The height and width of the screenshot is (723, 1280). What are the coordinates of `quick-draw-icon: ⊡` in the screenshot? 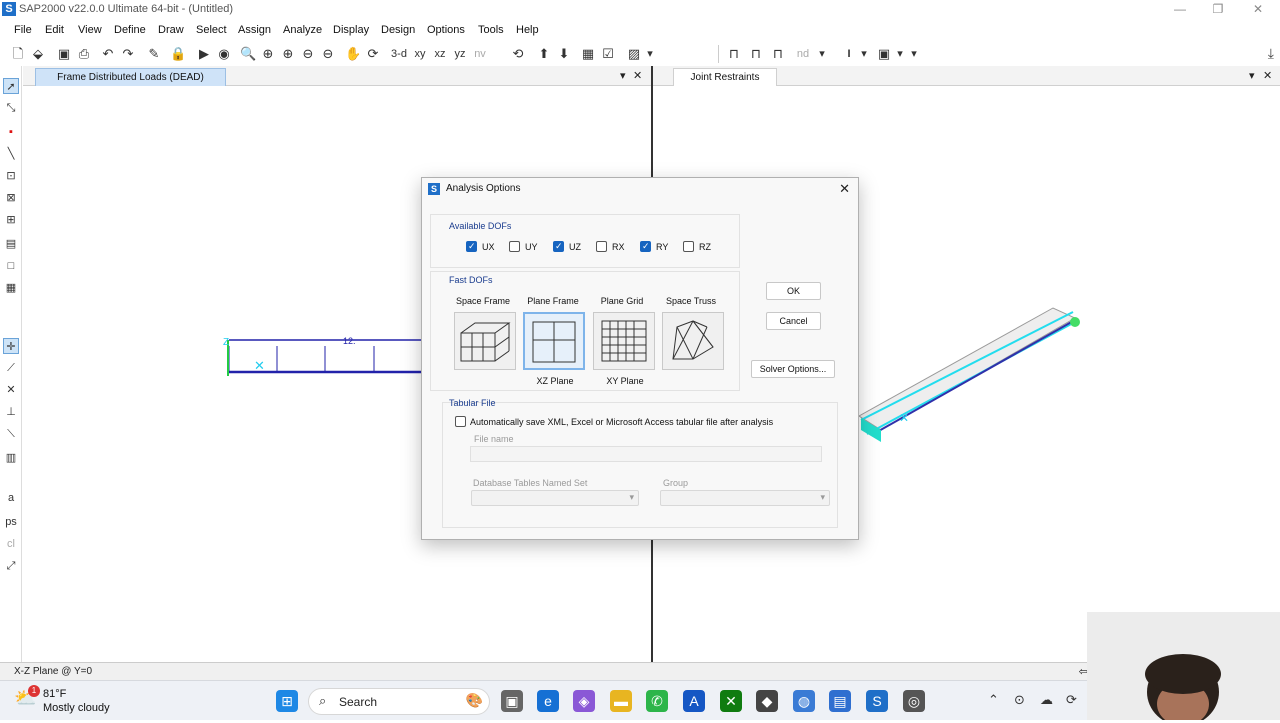 It's located at (11, 176).